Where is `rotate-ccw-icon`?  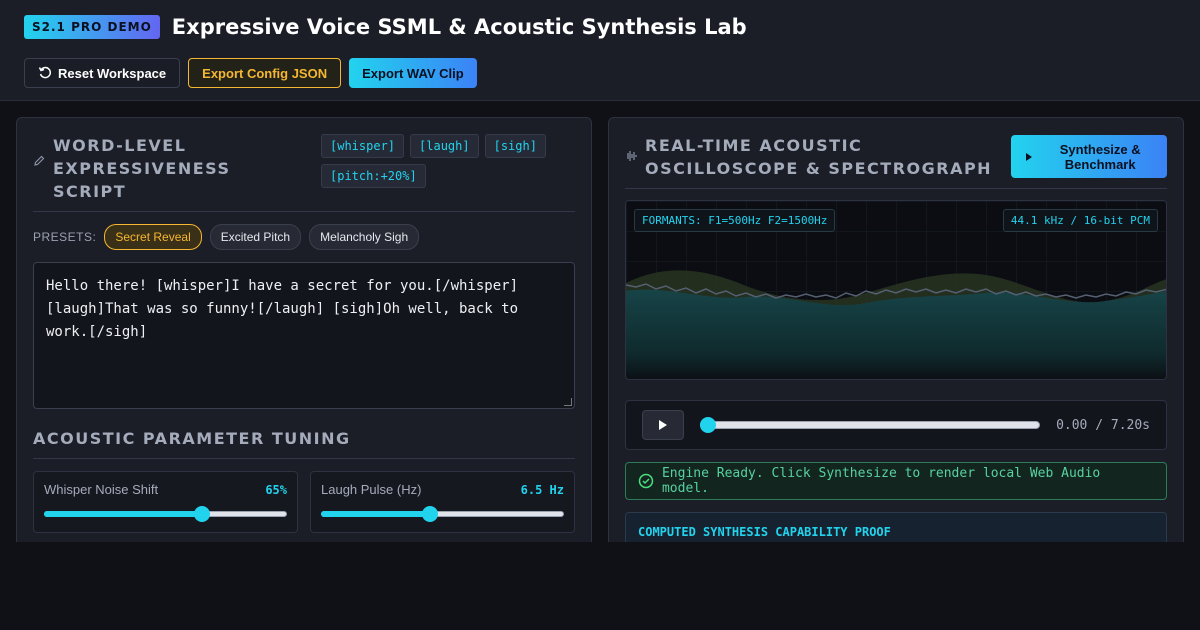 rotate-ccw-icon is located at coordinates (45, 72).